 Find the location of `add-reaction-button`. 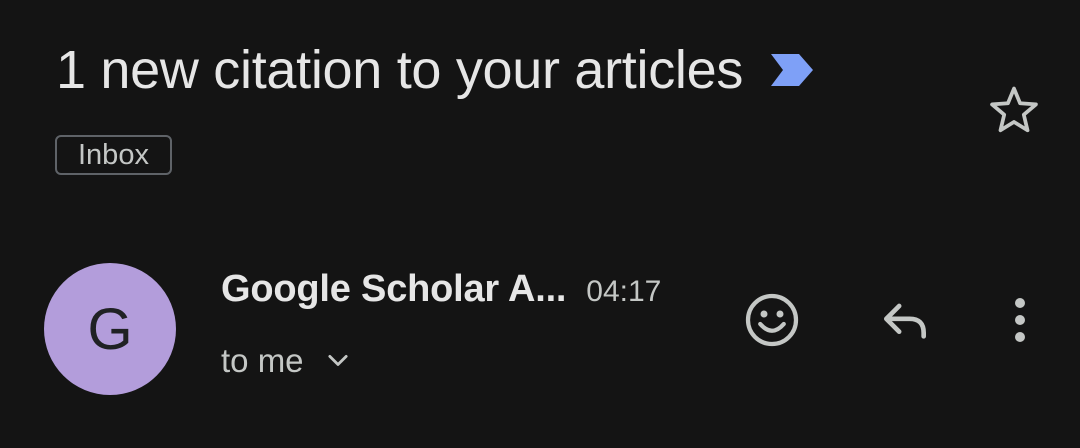

add-reaction-button is located at coordinates (772, 320).